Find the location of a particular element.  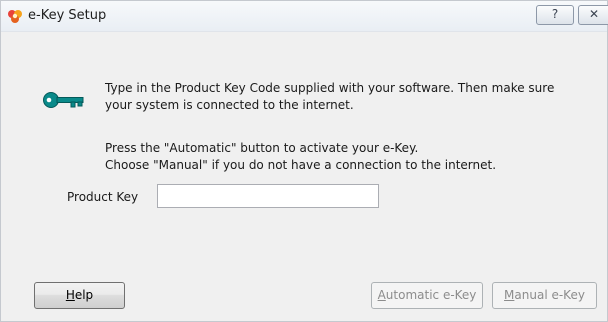

title-close-button: ✕ is located at coordinates (593, 15).